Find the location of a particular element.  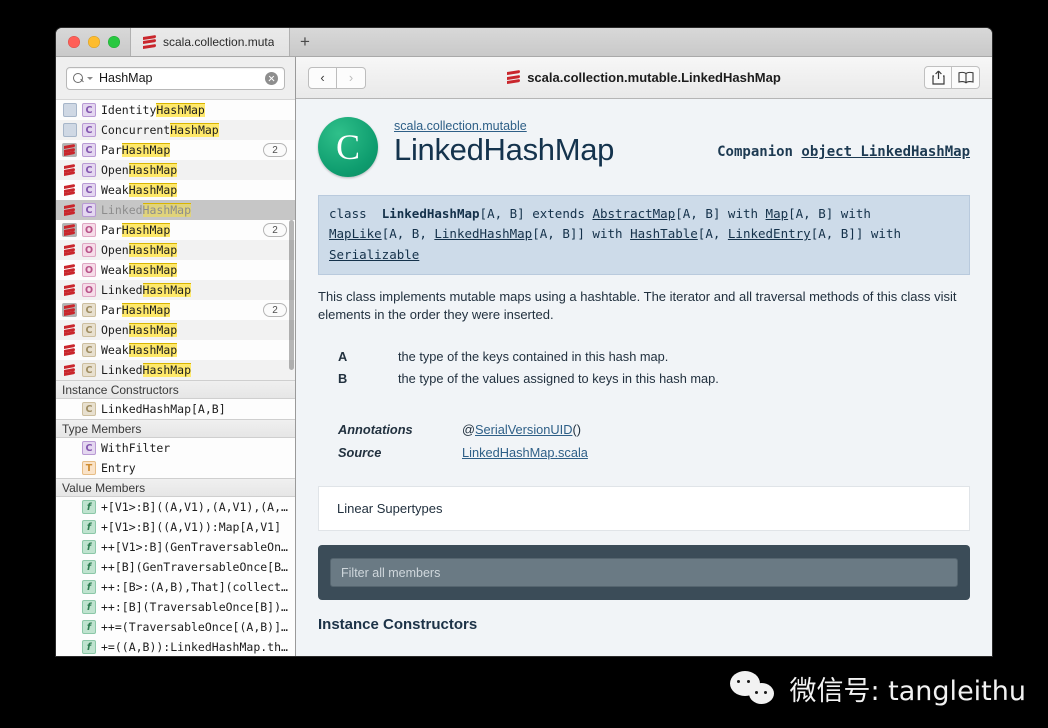

back-button: ‹ is located at coordinates (322, 77).